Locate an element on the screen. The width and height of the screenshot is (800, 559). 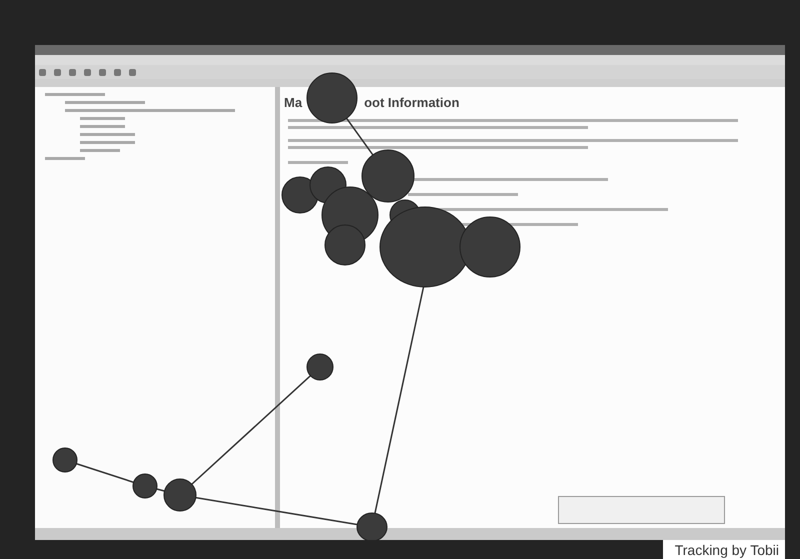
heading-text: oot Information is located at coordinates (412, 102).